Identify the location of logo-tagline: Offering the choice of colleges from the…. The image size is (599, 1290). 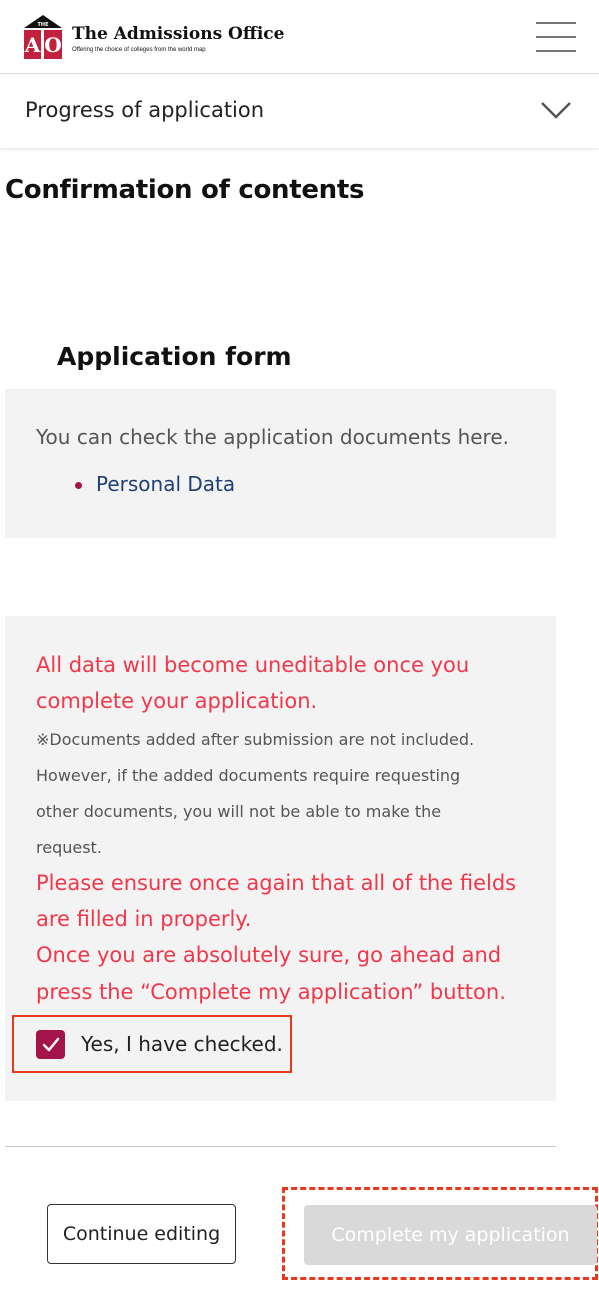
(139, 50).